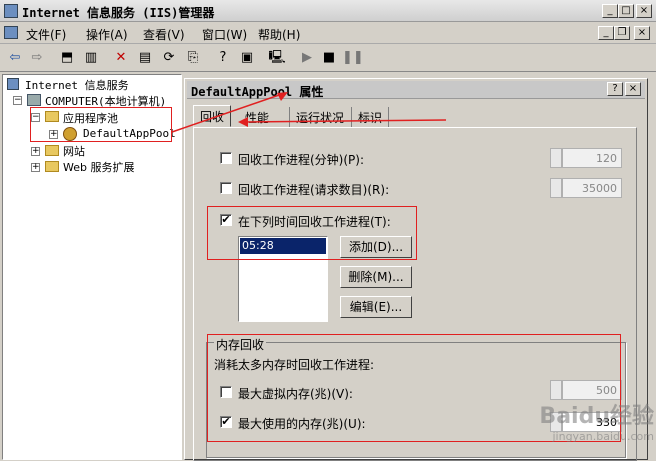  What do you see at coordinates (603, 436) in the screenshot?
I see `watermark-url: jingyan.baidu.com` at bounding box center [603, 436].